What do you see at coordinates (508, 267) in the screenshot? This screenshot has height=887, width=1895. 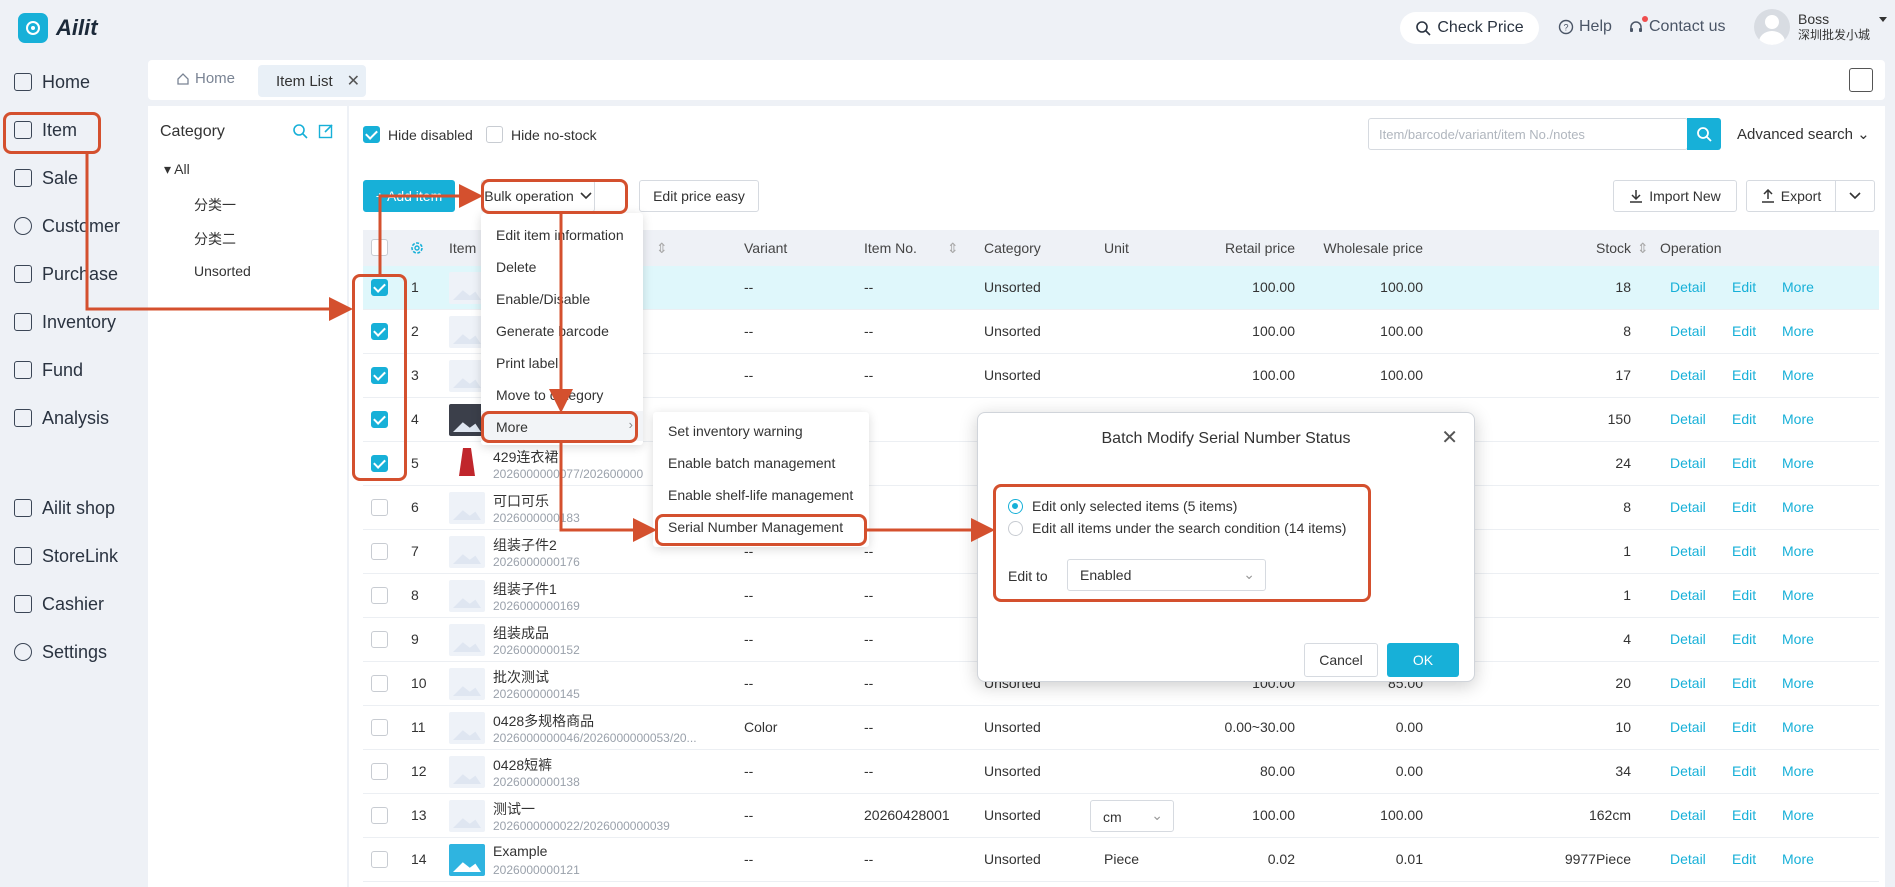 I see `menu-item-delete: Delete` at bounding box center [508, 267].